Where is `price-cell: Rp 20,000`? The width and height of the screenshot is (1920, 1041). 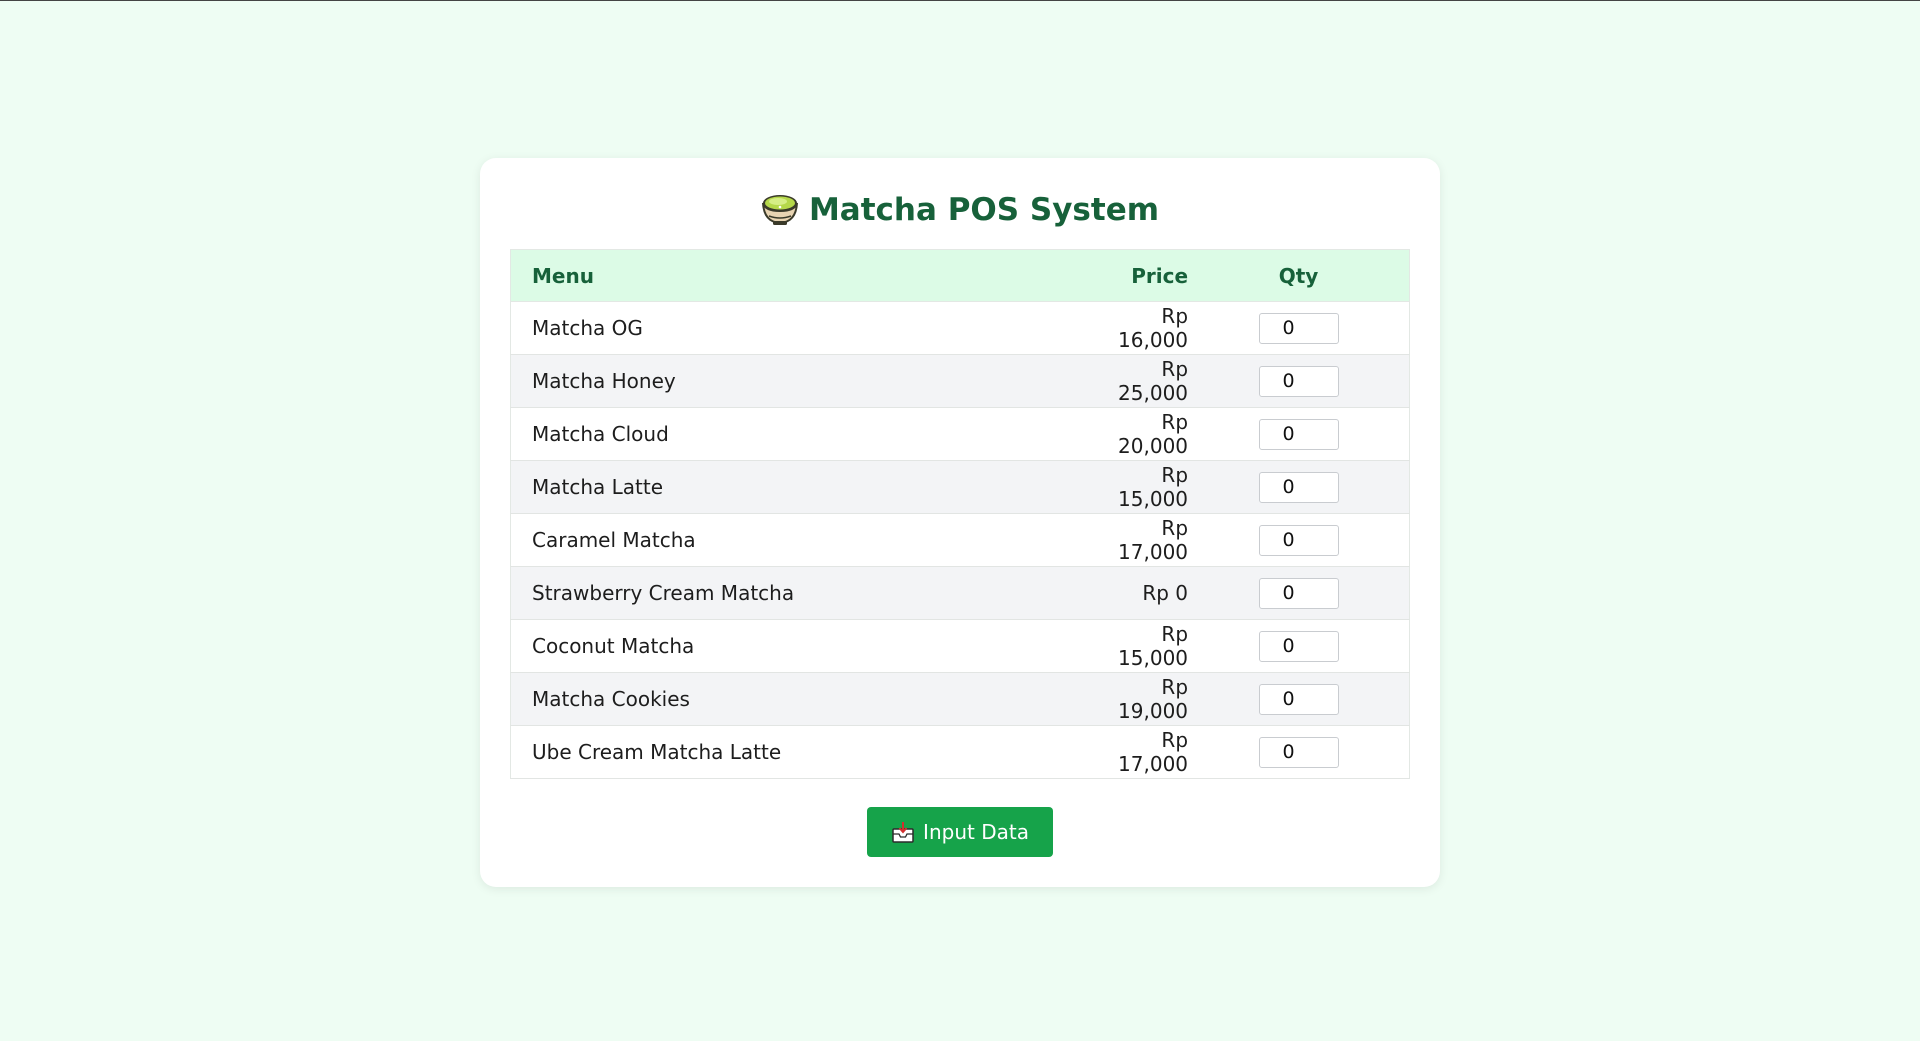
price-cell: Rp 20,000 is located at coordinates (1152, 434).